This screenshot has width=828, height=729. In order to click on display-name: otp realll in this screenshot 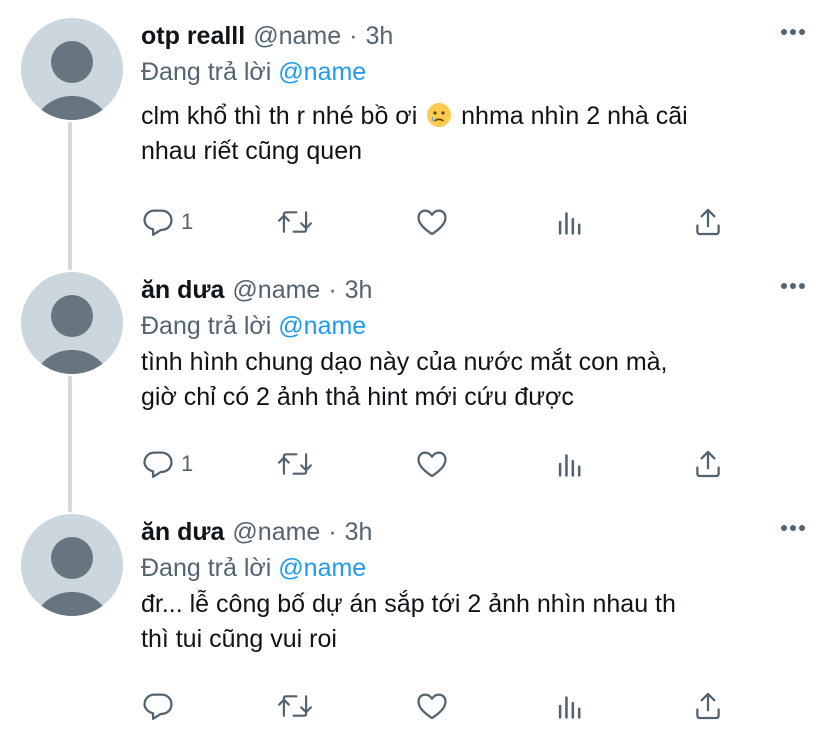, I will do `click(193, 36)`.